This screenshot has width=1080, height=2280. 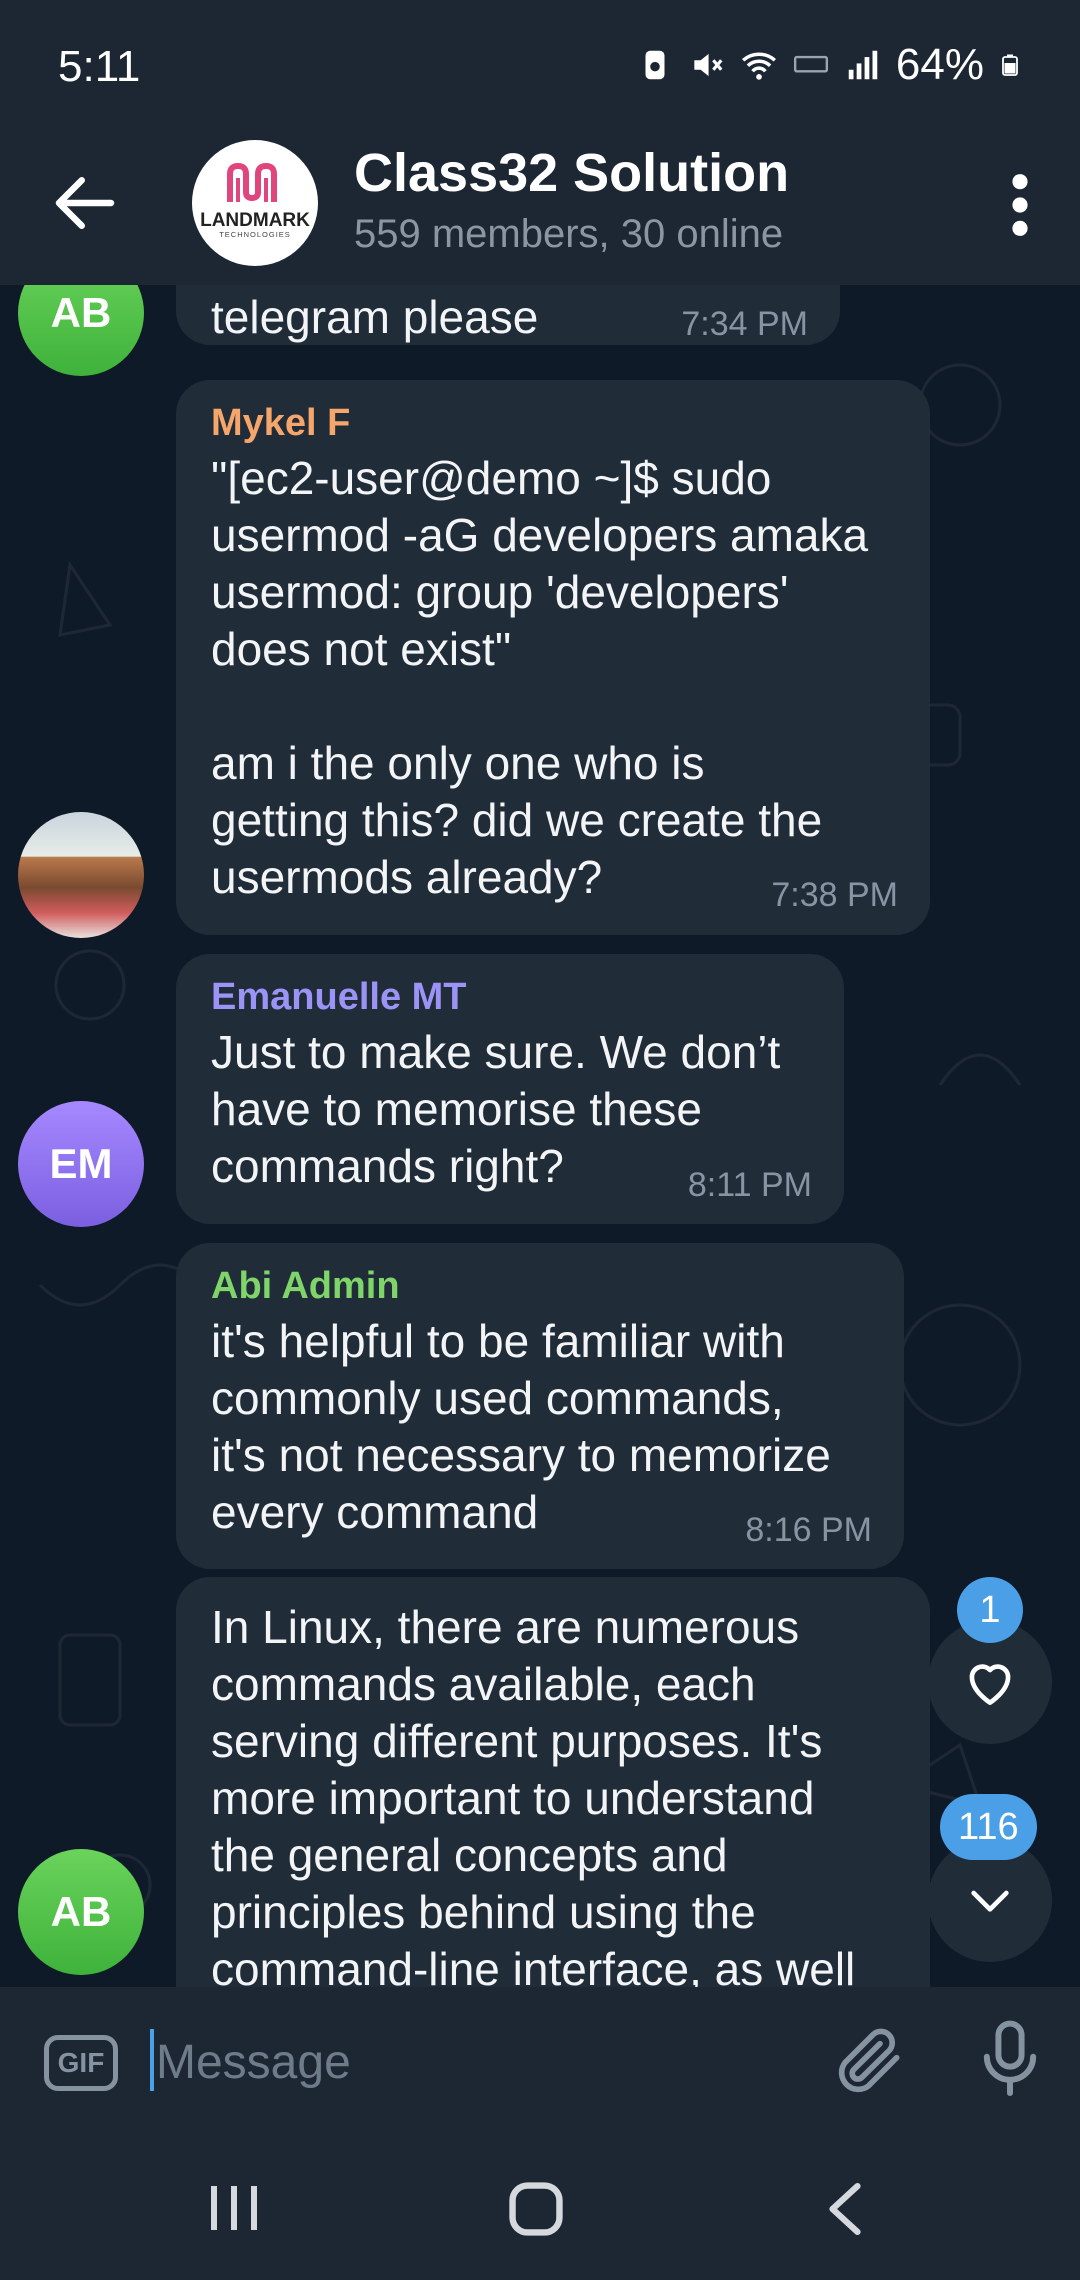 What do you see at coordinates (234, 2208) in the screenshot?
I see `recents-icon` at bounding box center [234, 2208].